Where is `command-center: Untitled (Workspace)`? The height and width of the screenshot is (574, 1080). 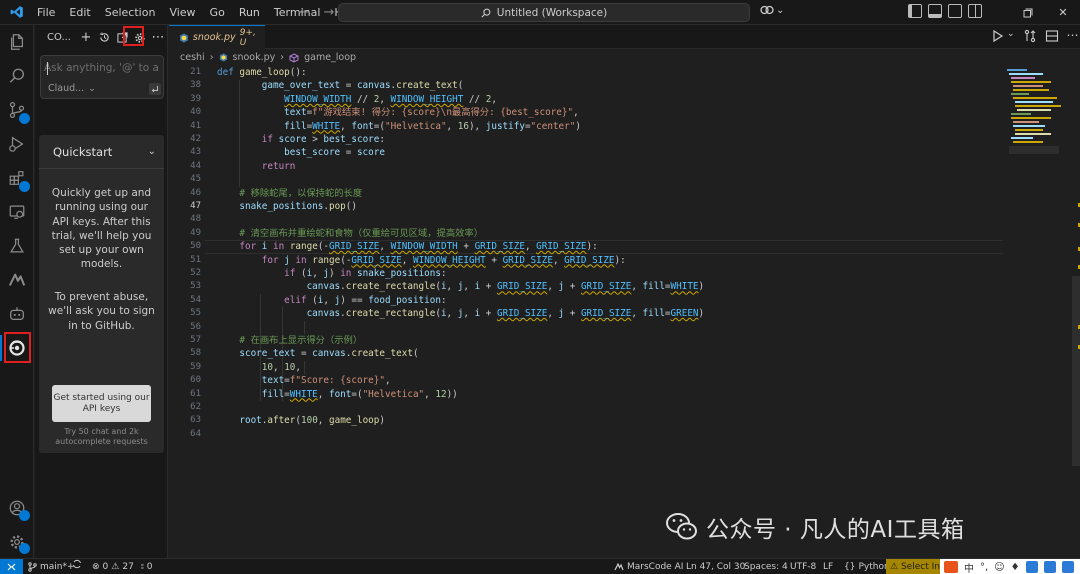
command-center: Untitled (Workspace) is located at coordinates (544, 12).